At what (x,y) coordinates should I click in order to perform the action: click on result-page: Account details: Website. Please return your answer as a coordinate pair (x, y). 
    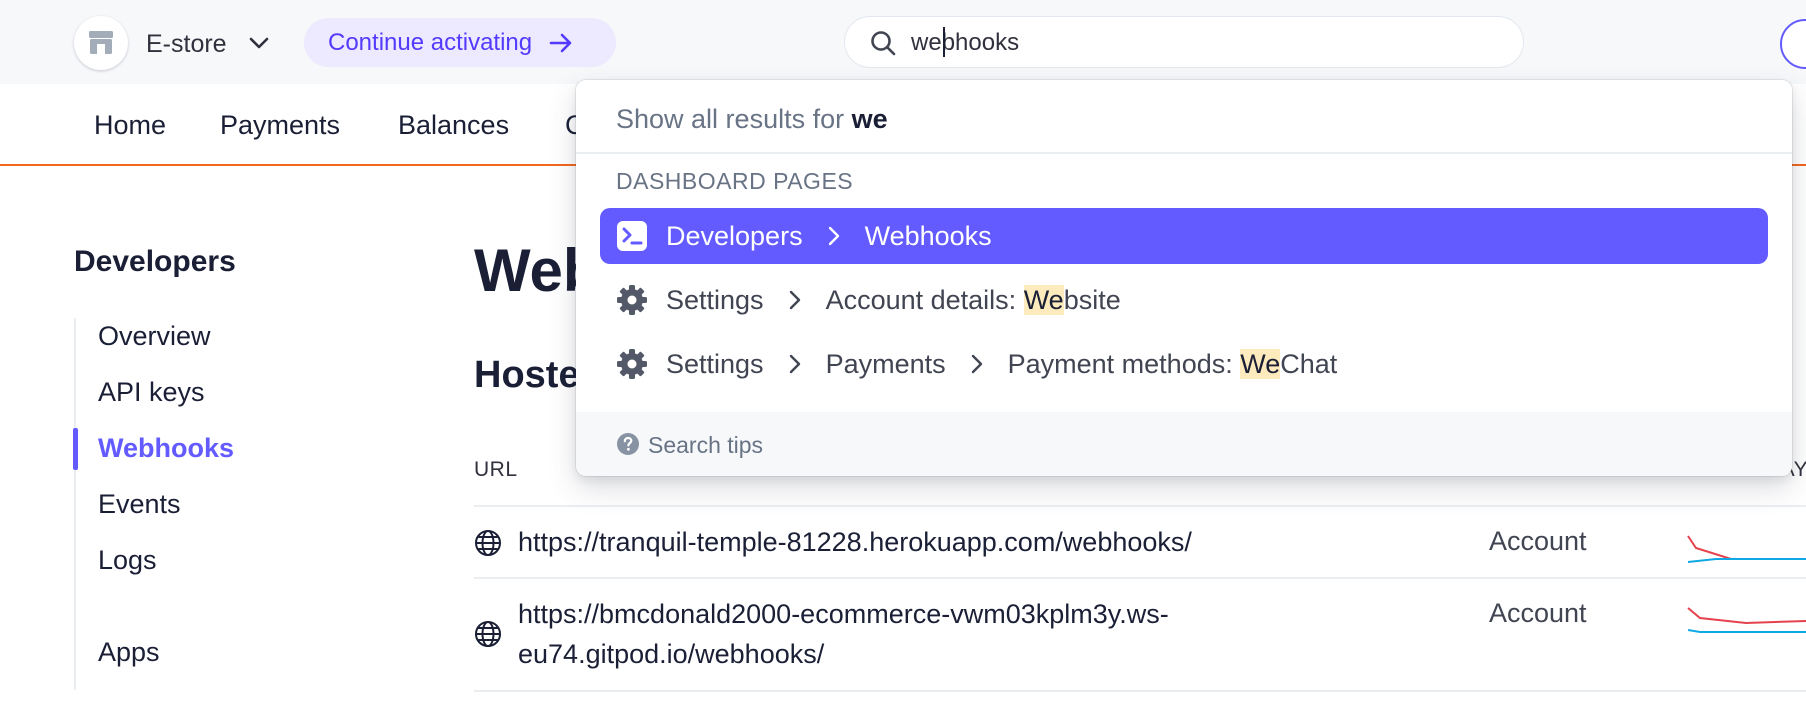
    Looking at the image, I should click on (973, 300).